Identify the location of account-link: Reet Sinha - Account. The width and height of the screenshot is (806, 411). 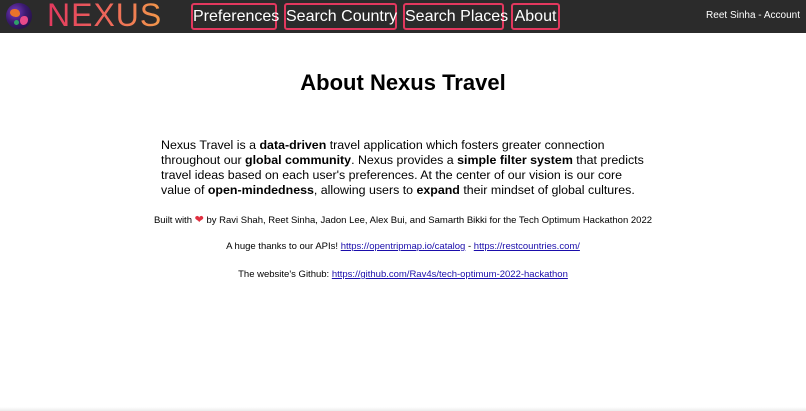
(753, 15).